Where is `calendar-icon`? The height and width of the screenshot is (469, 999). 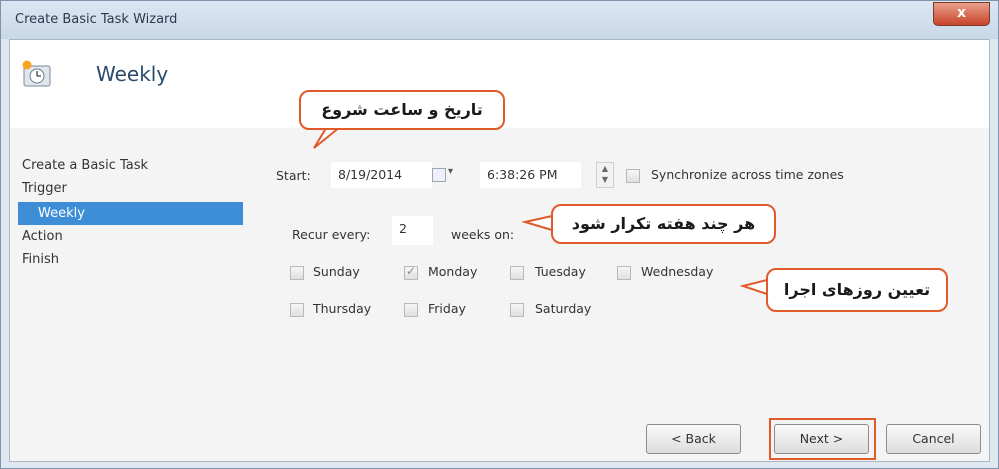 calendar-icon is located at coordinates (439, 175).